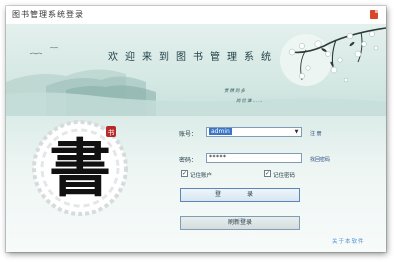  I want to click on book-glyph-icon: 書 书, so click(80, 168).